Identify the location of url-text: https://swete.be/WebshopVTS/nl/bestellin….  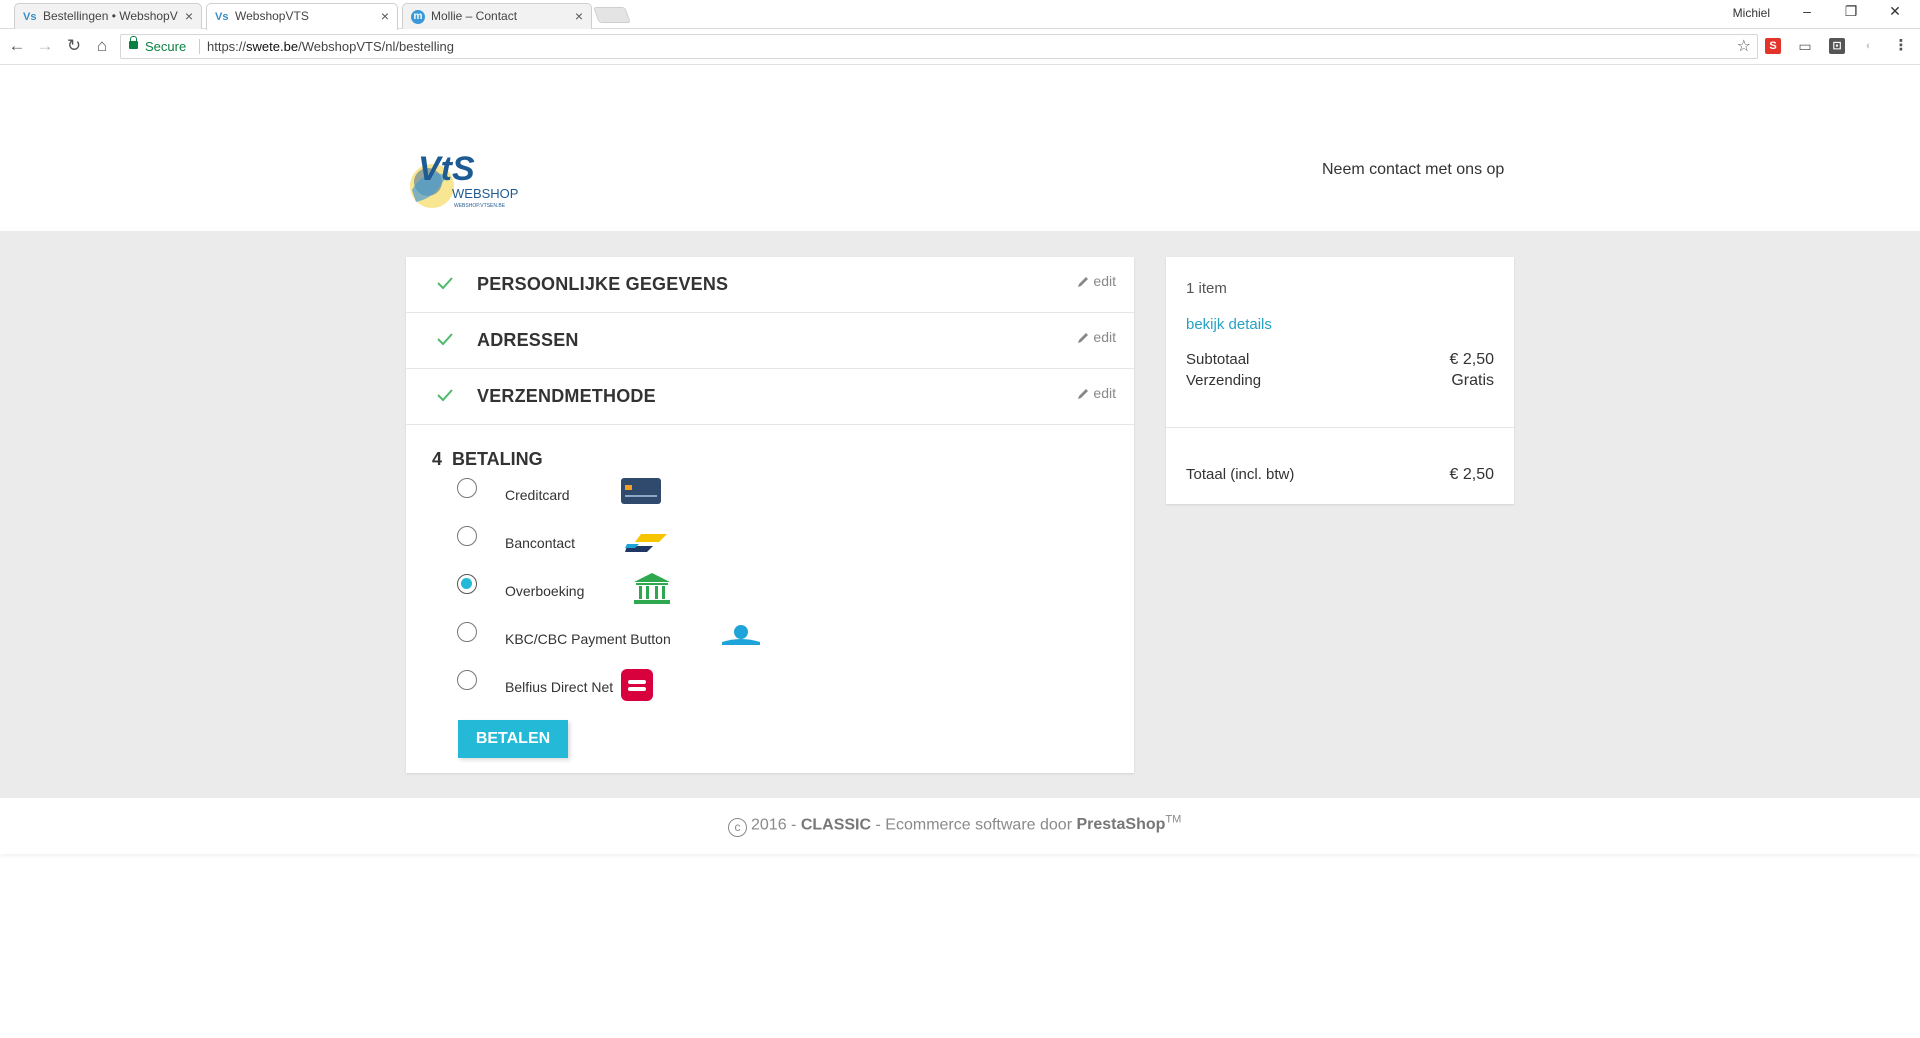
(330, 46).